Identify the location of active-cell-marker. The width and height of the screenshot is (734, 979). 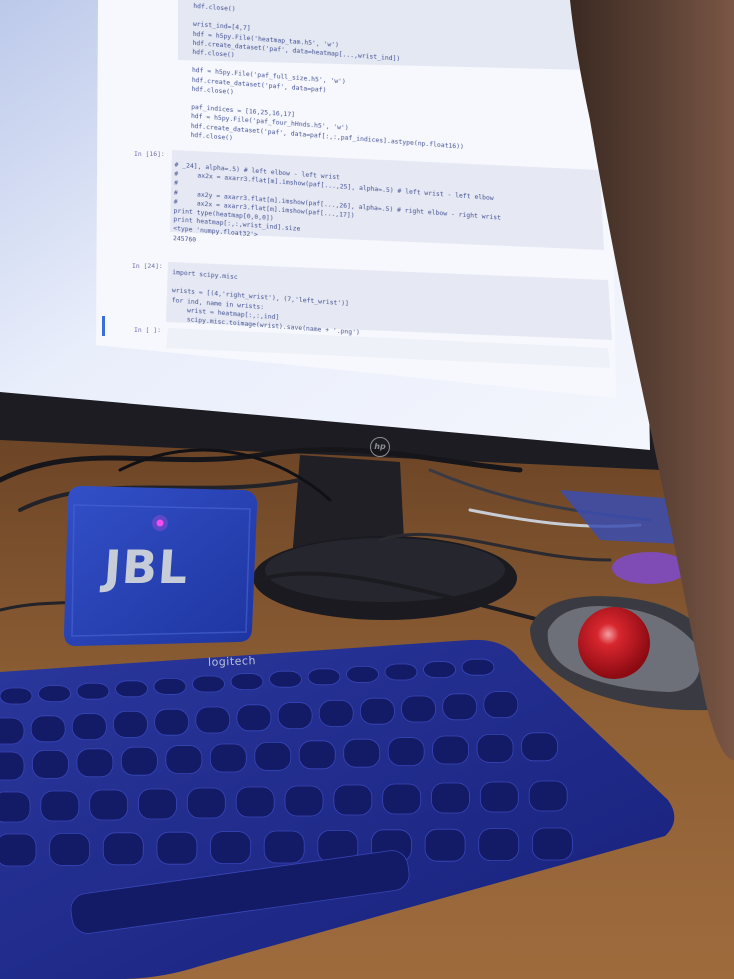
(103, 326).